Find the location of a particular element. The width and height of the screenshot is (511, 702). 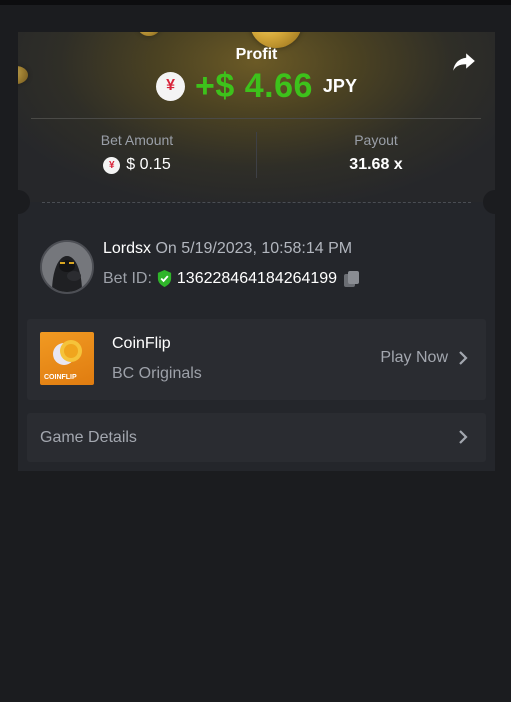

game-thumbnail: COINFLIP is located at coordinates (67, 358).